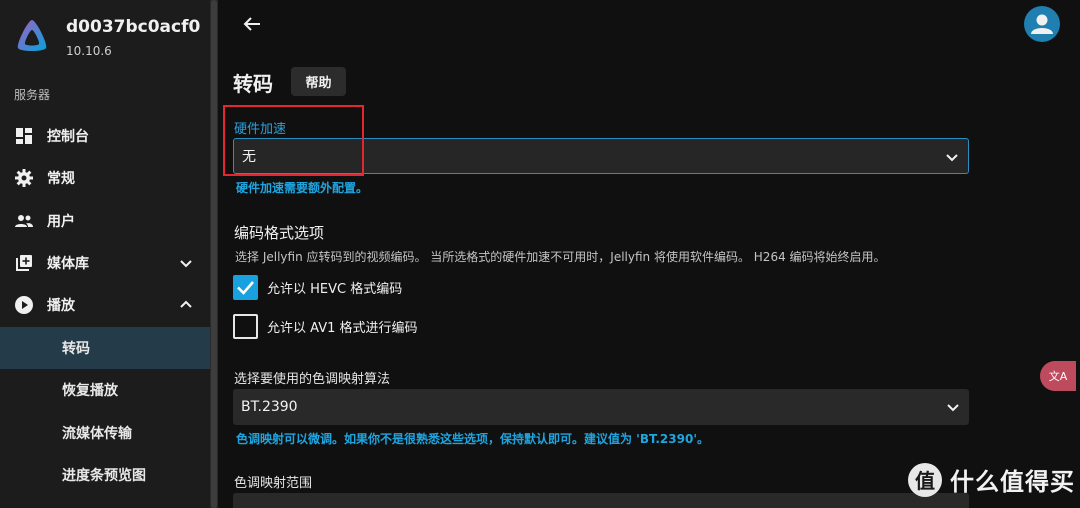  Describe the element at coordinates (1058, 376) in the screenshot. I see `translate-button: 文A` at that location.